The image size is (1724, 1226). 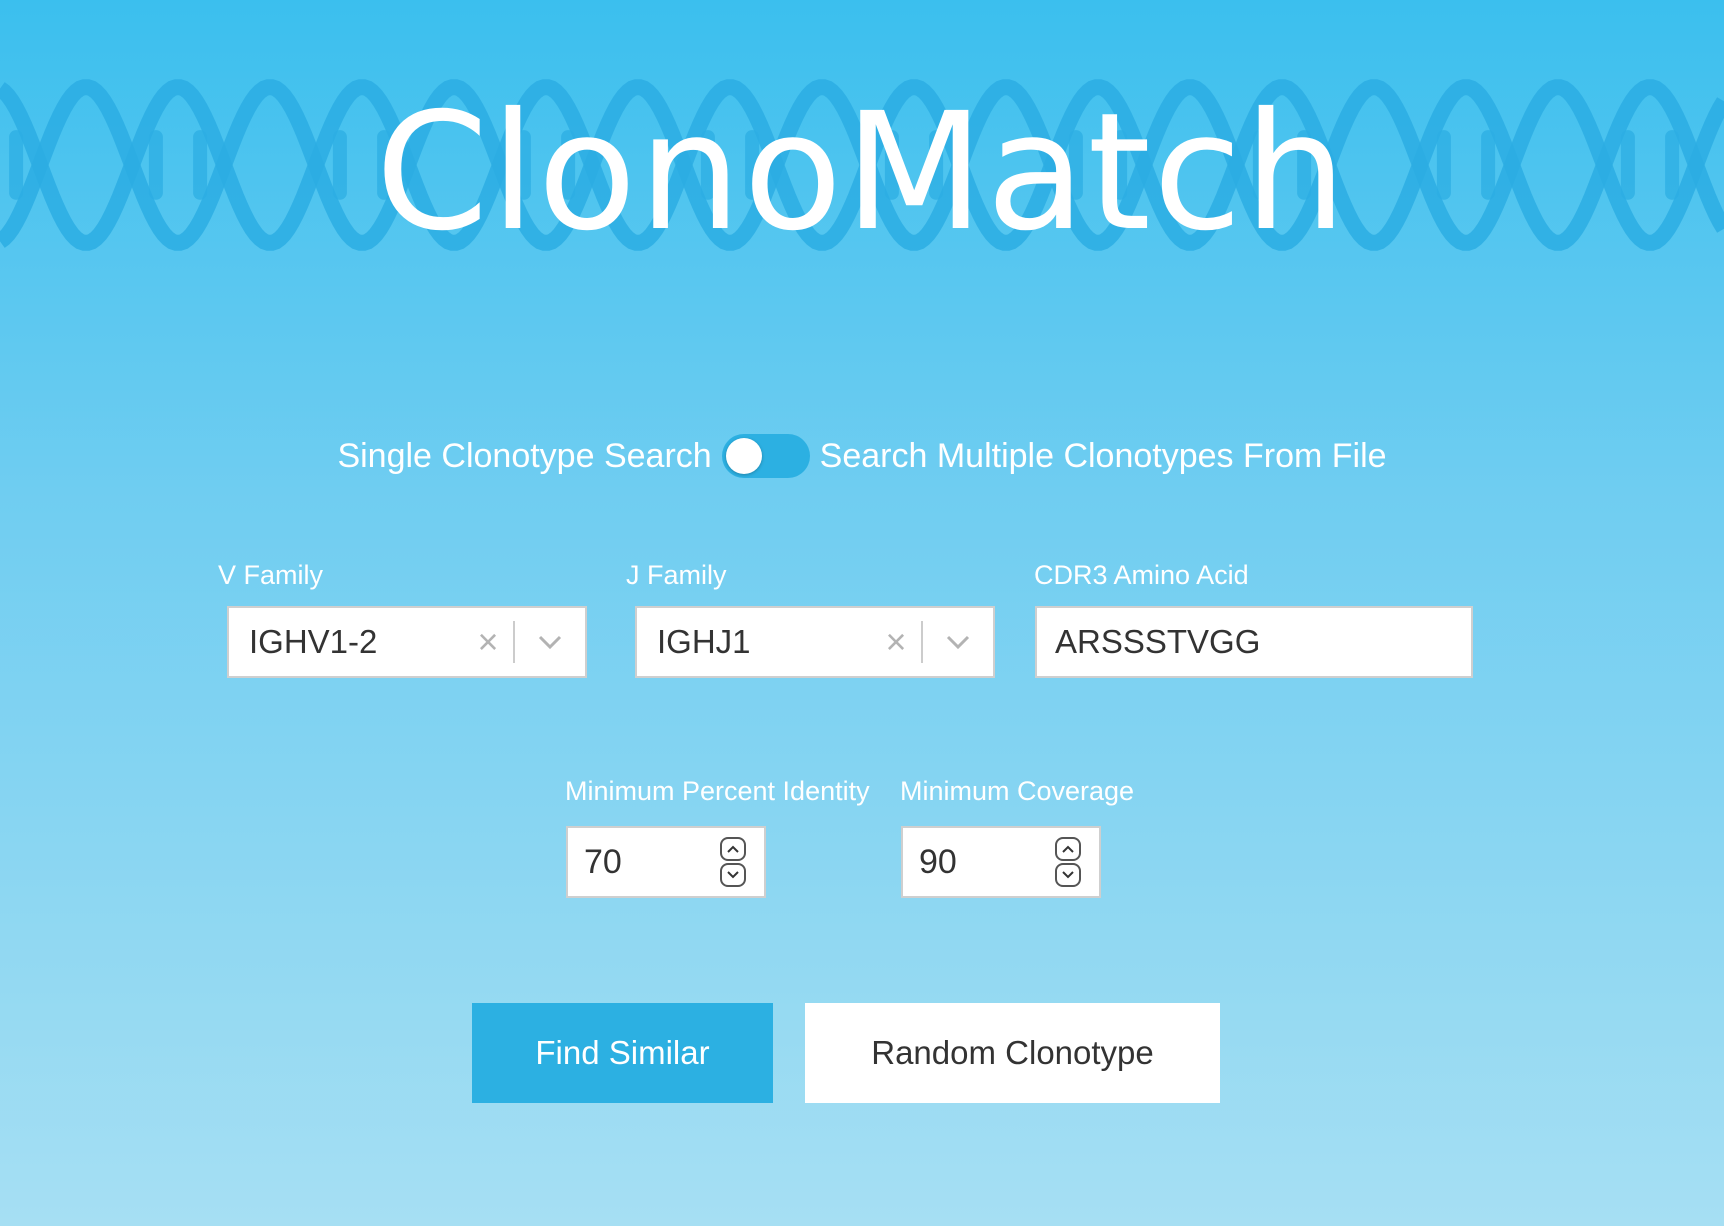 What do you see at coordinates (666, 862) in the screenshot?
I see `min-identity-input: 70` at bounding box center [666, 862].